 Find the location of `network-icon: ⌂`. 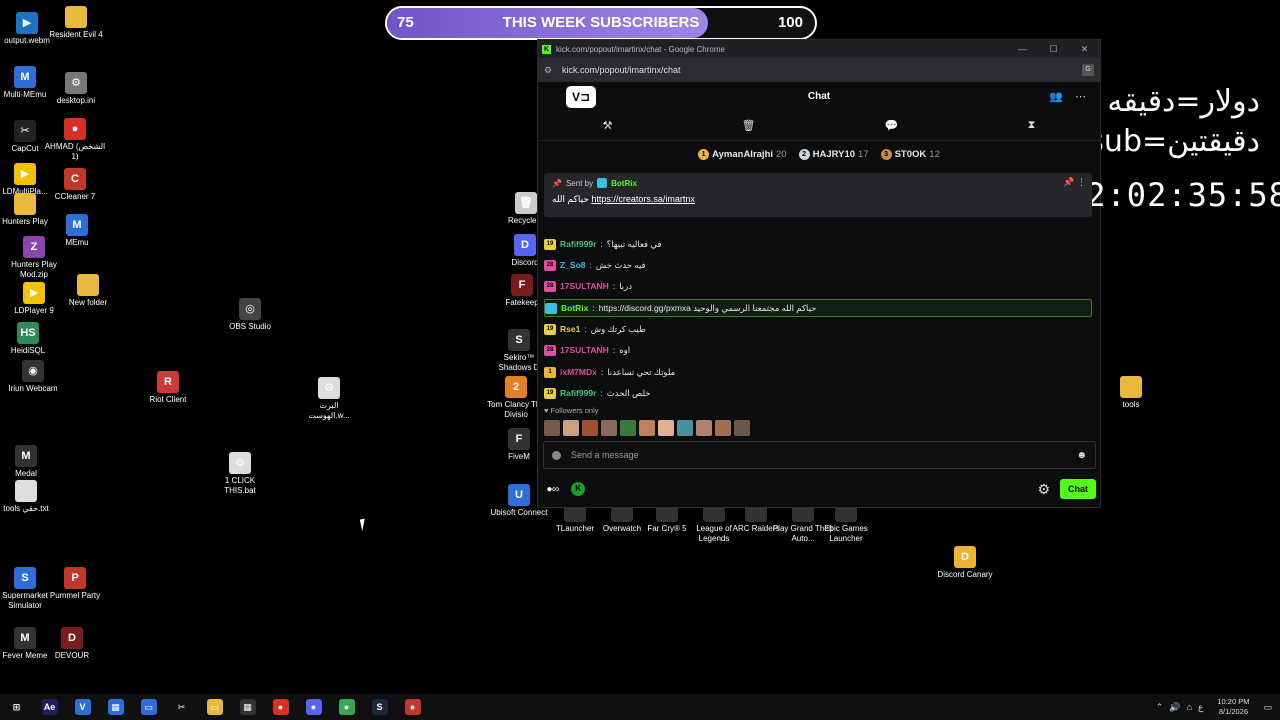

network-icon: ⌂ is located at coordinates (1189, 707).